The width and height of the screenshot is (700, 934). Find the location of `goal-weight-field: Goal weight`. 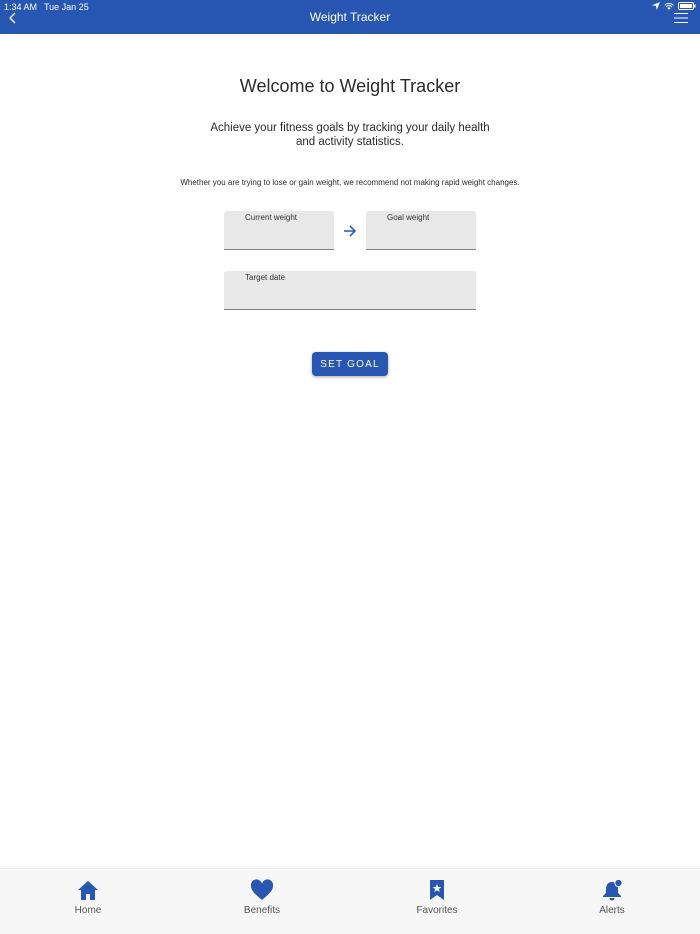

goal-weight-field: Goal weight is located at coordinates (421, 230).